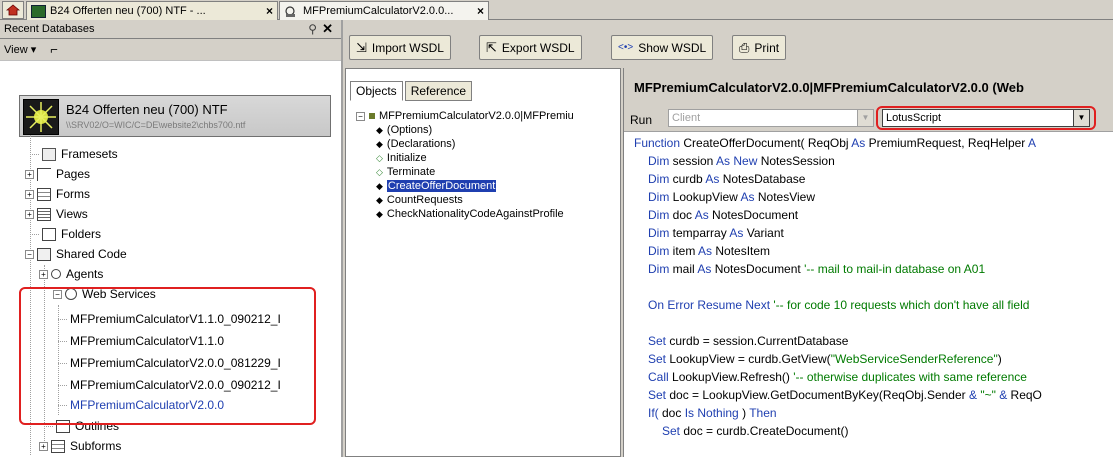  Describe the element at coordinates (672, 47) in the screenshot. I see `show-wsdl-label: Show WSDL` at that location.